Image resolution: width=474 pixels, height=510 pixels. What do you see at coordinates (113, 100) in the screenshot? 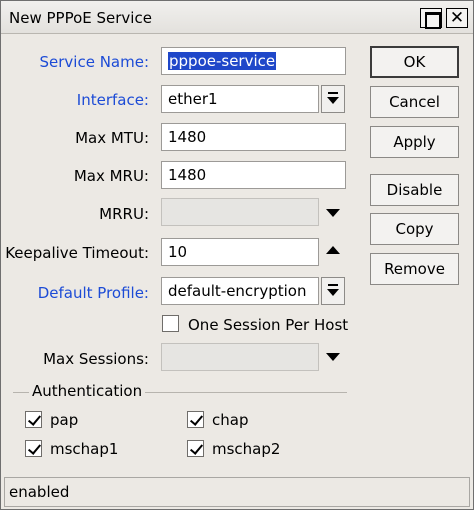
I see `interface-label: Interface:` at bounding box center [113, 100].